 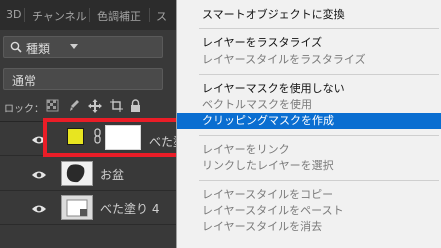 What do you see at coordinates (309, 166) in the screenshot?
I see `menu-item-select-linked-layers: リンクしたレイヤーを選択` at bounding box center [309, 166].